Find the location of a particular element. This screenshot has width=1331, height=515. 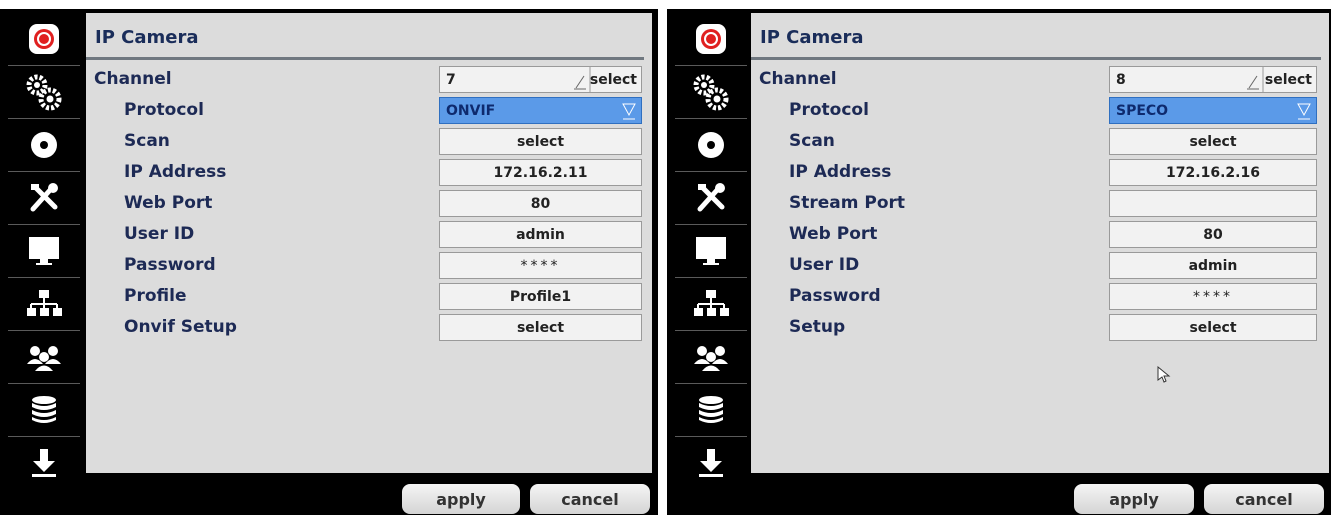

protocol-label: Protocol is located at coordinates (829, 110).